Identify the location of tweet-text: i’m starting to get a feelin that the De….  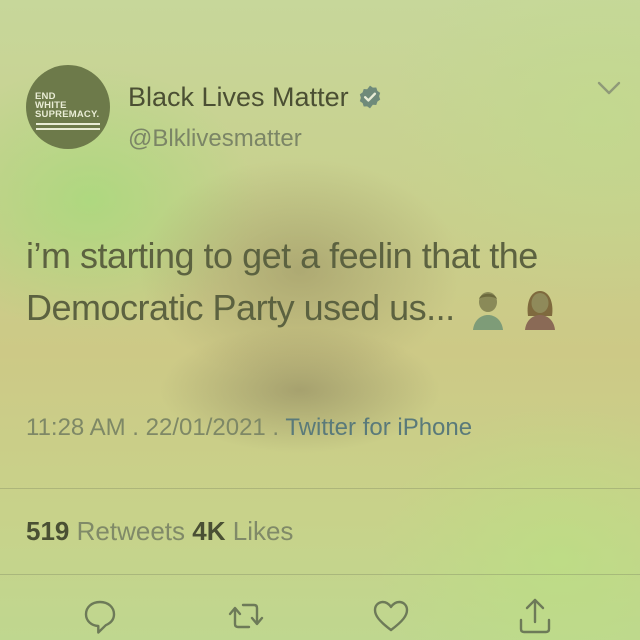
(321, 282).